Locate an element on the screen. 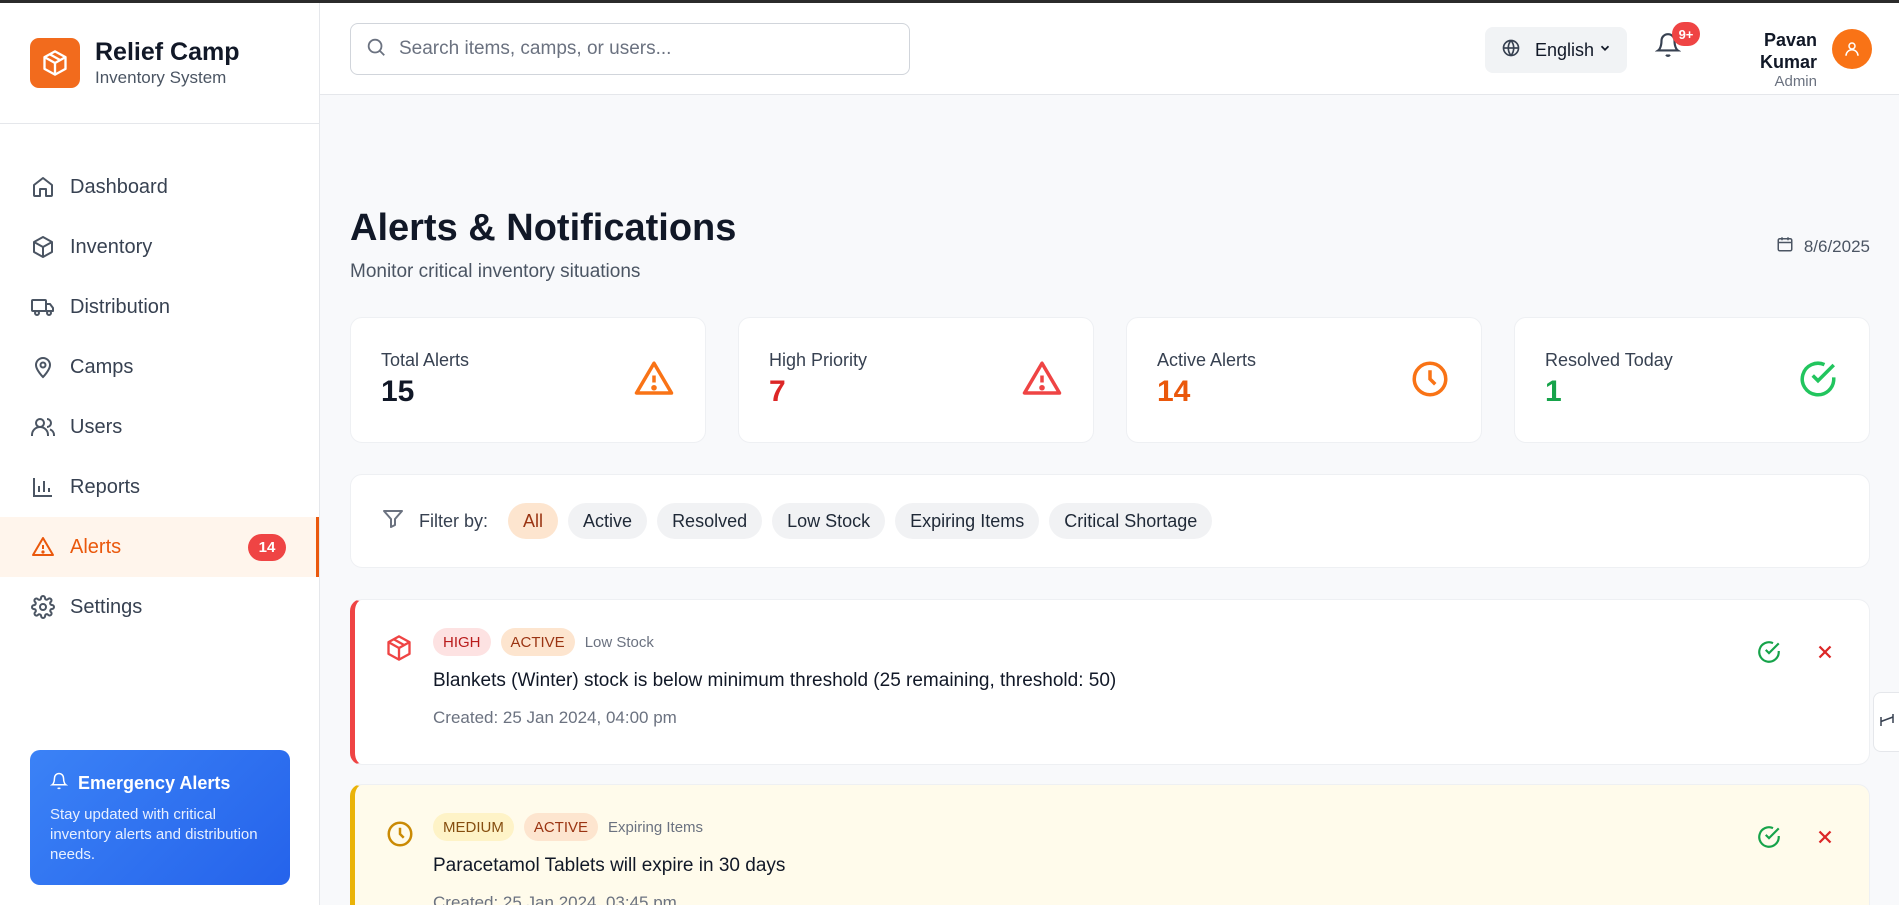 This screenshot has width=1899, height=905. user-info: Pavan Kumar Admin is located at coordinates (1764, 60).